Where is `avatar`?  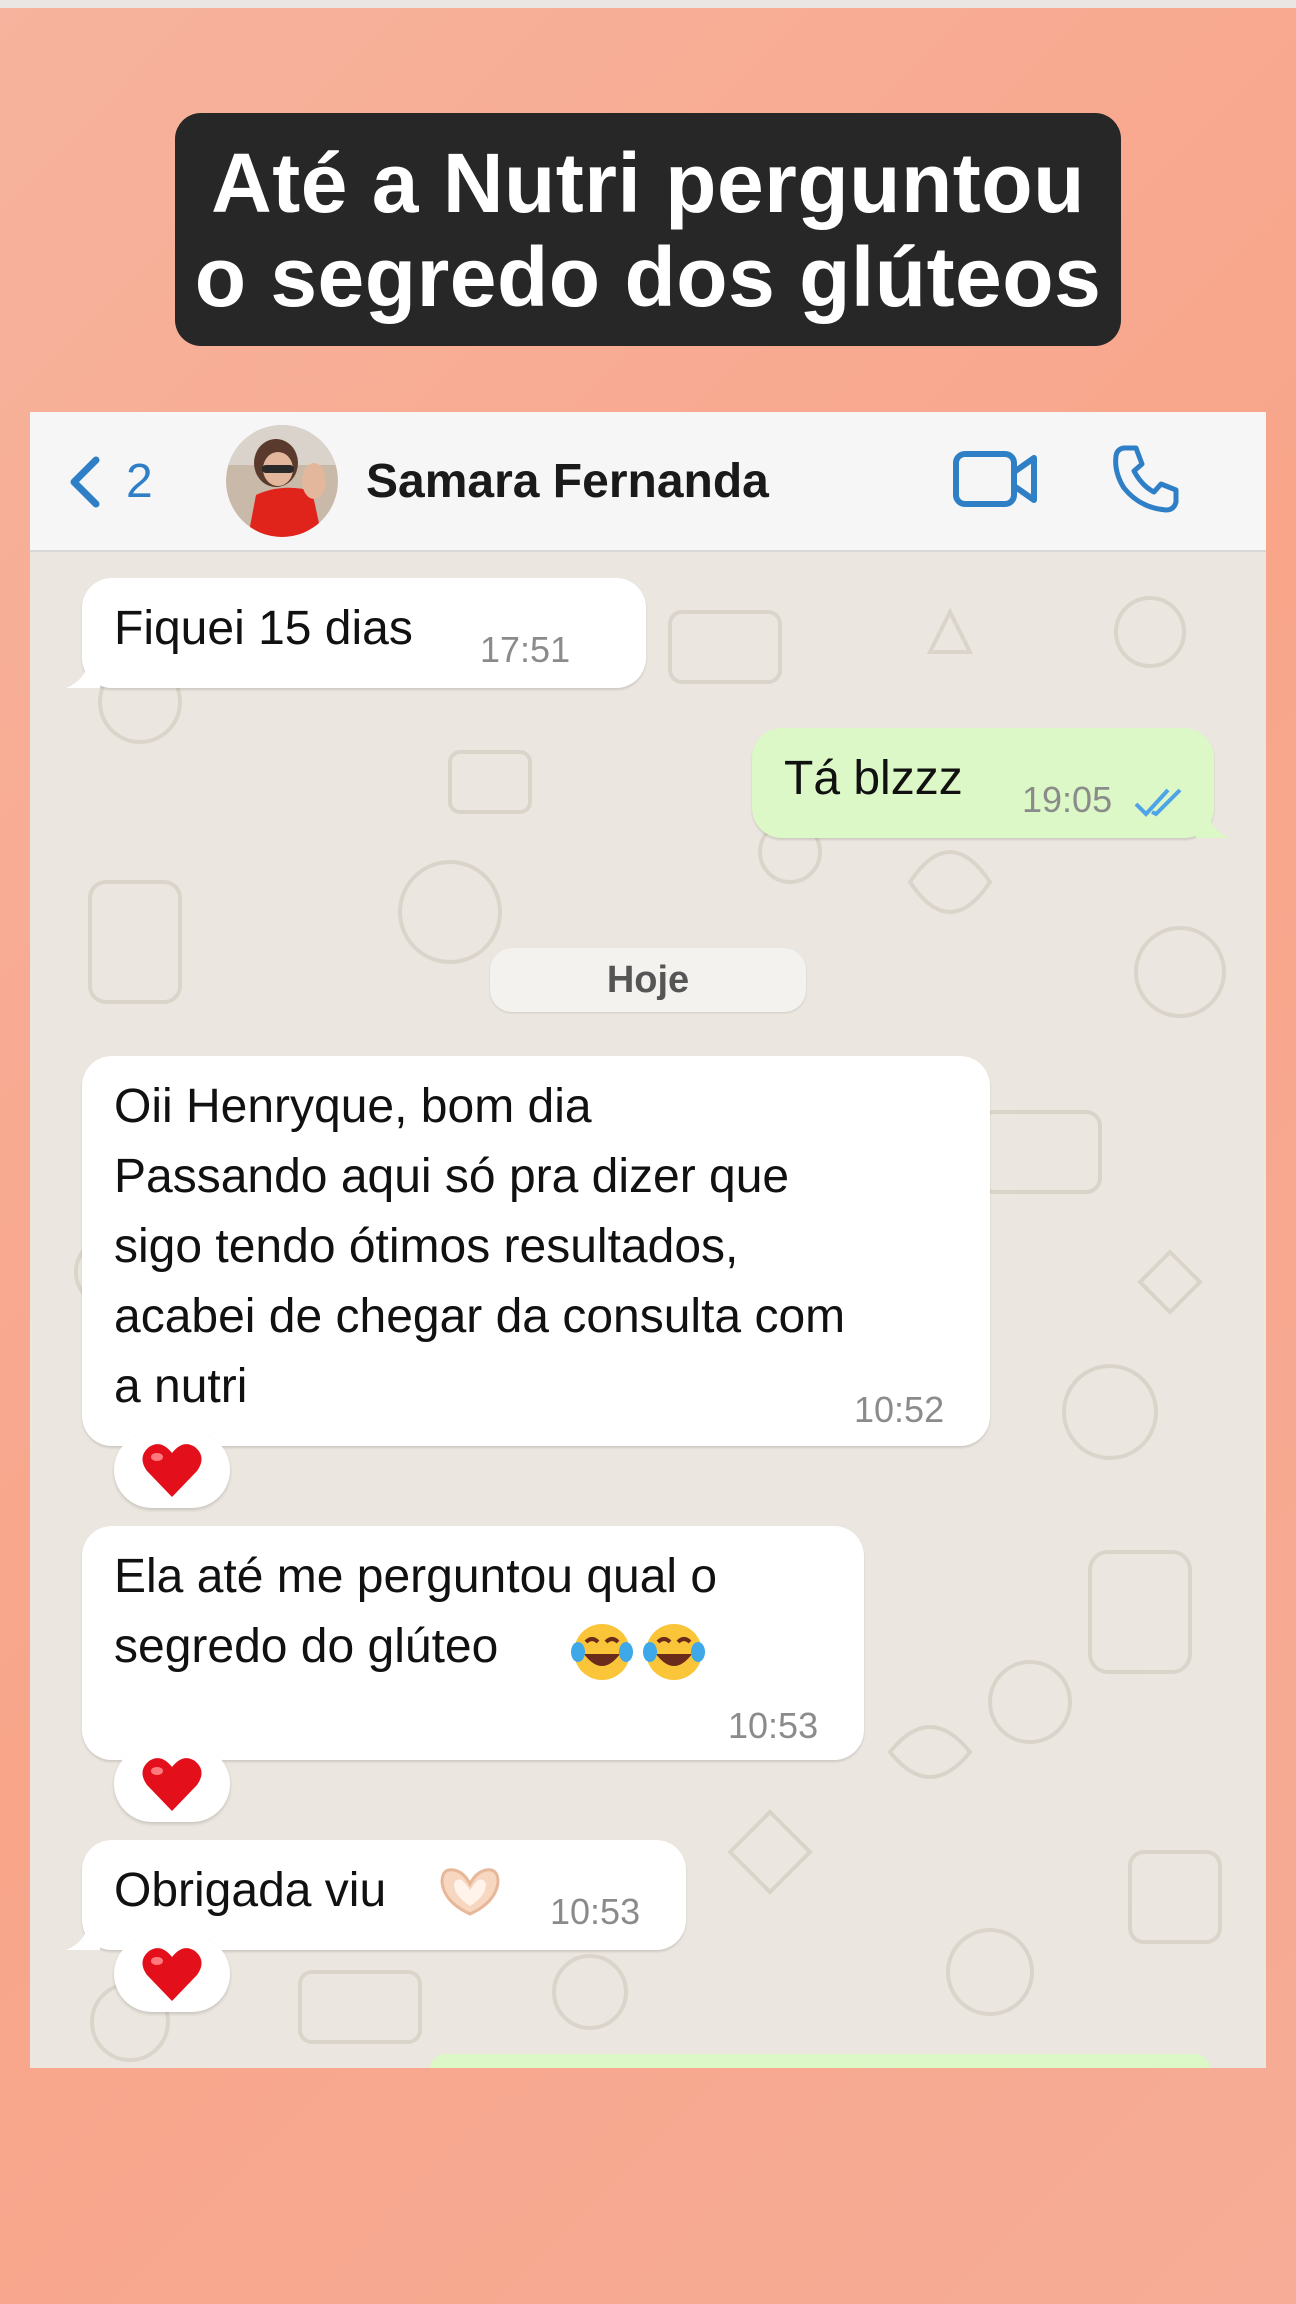
avatar is located at coordinates (282, 481).